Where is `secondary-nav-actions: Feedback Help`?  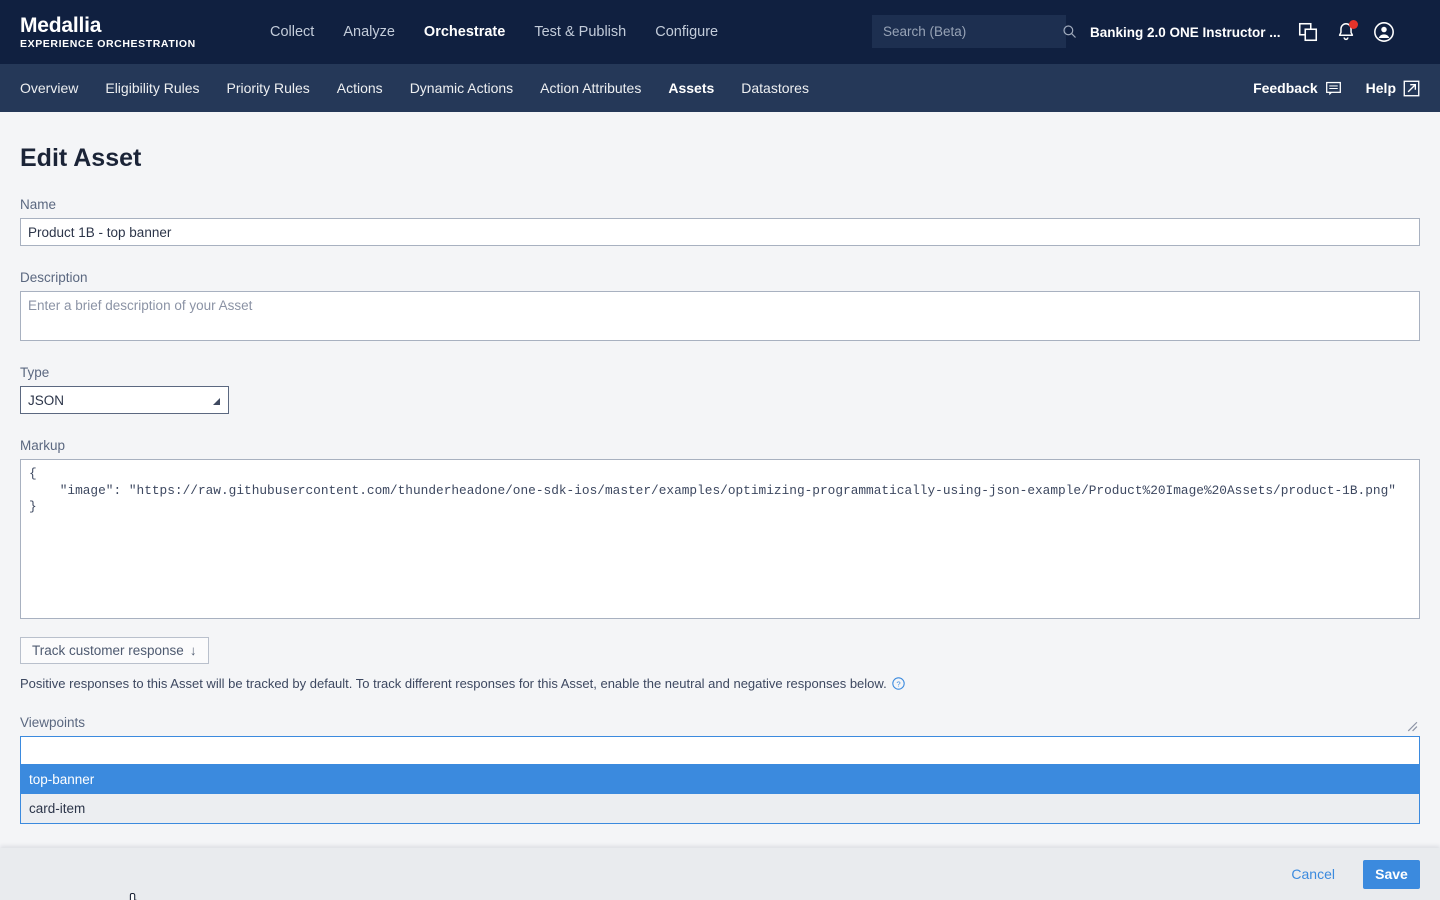 secondary-nav-actions: Feedback Help is located at coordinates (1336, 88).